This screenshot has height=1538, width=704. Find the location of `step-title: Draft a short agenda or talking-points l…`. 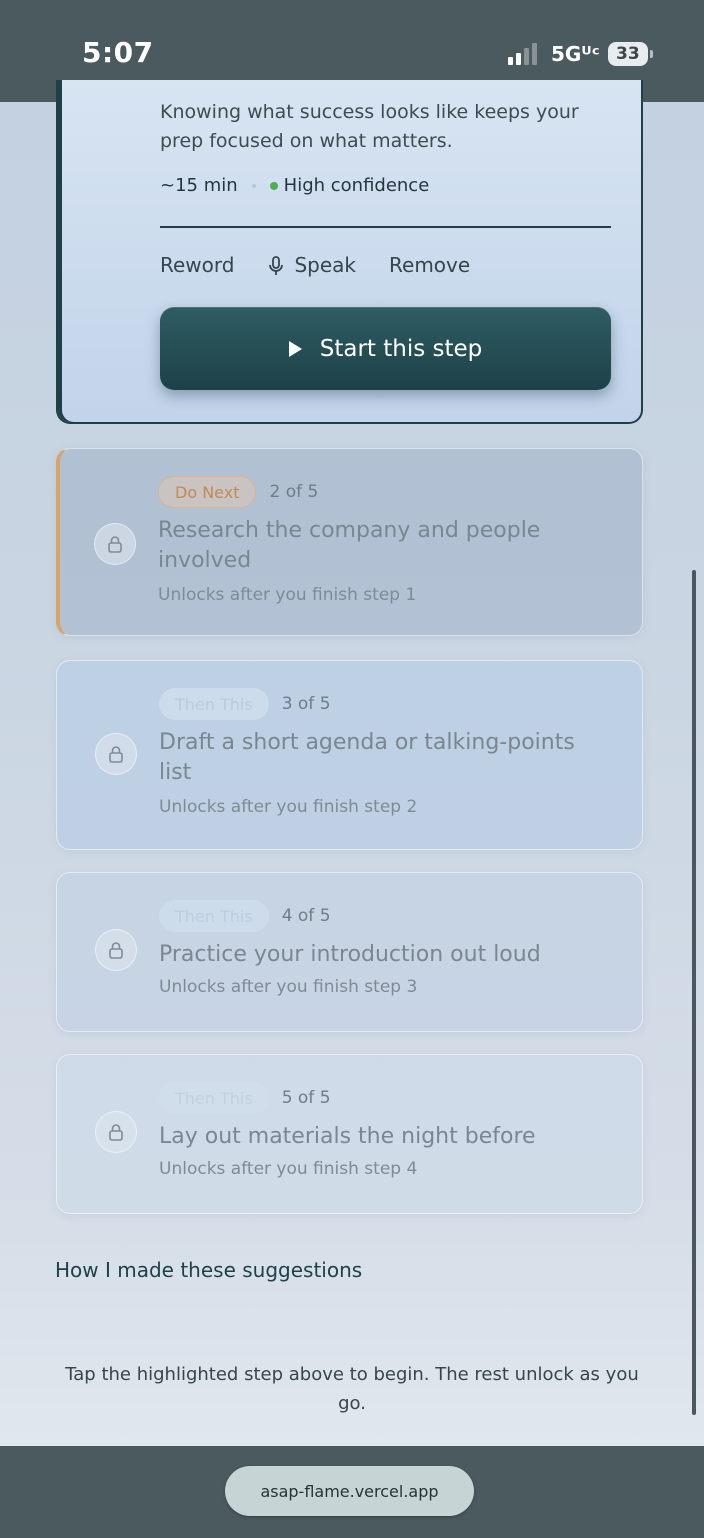

step-title: Draft a short agenda or talking-points l… is located at coordinates (367, 757).